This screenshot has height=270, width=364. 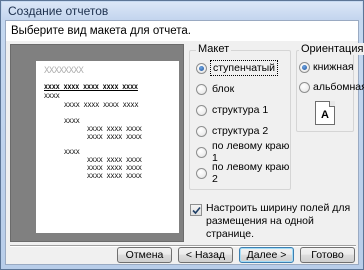 I want to click on cancel-button: Отмена, so click(x=144, y=255).